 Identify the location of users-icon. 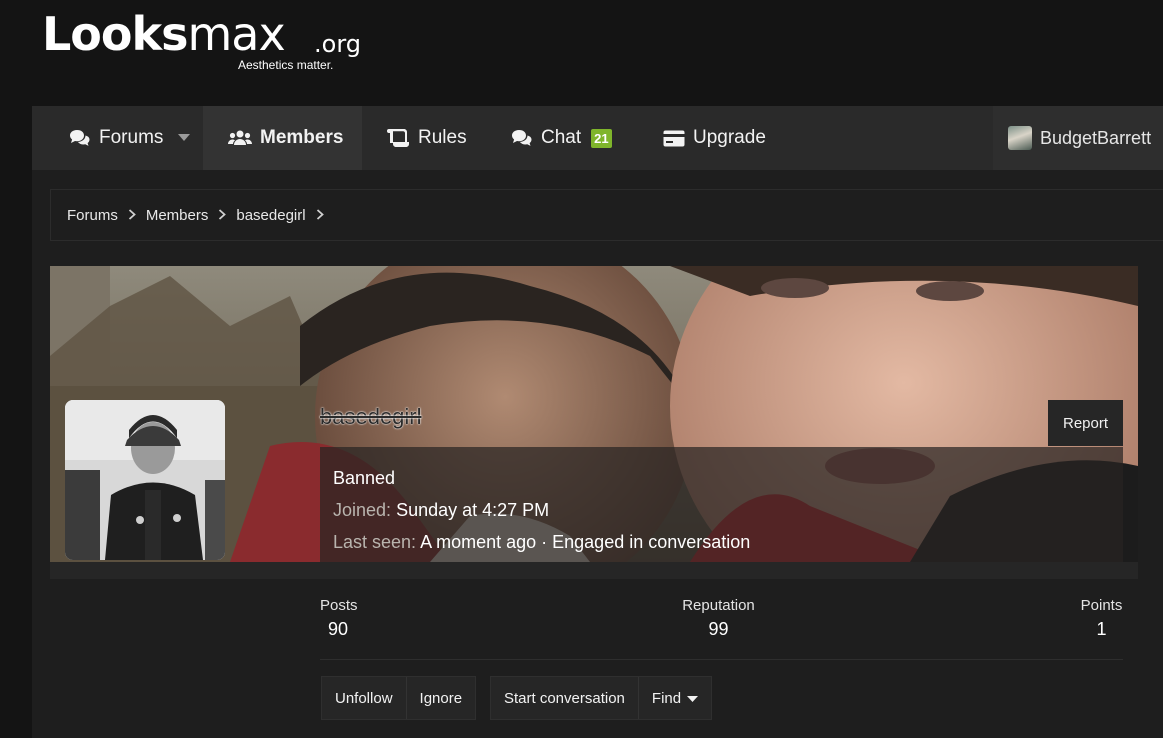
(240, 138).